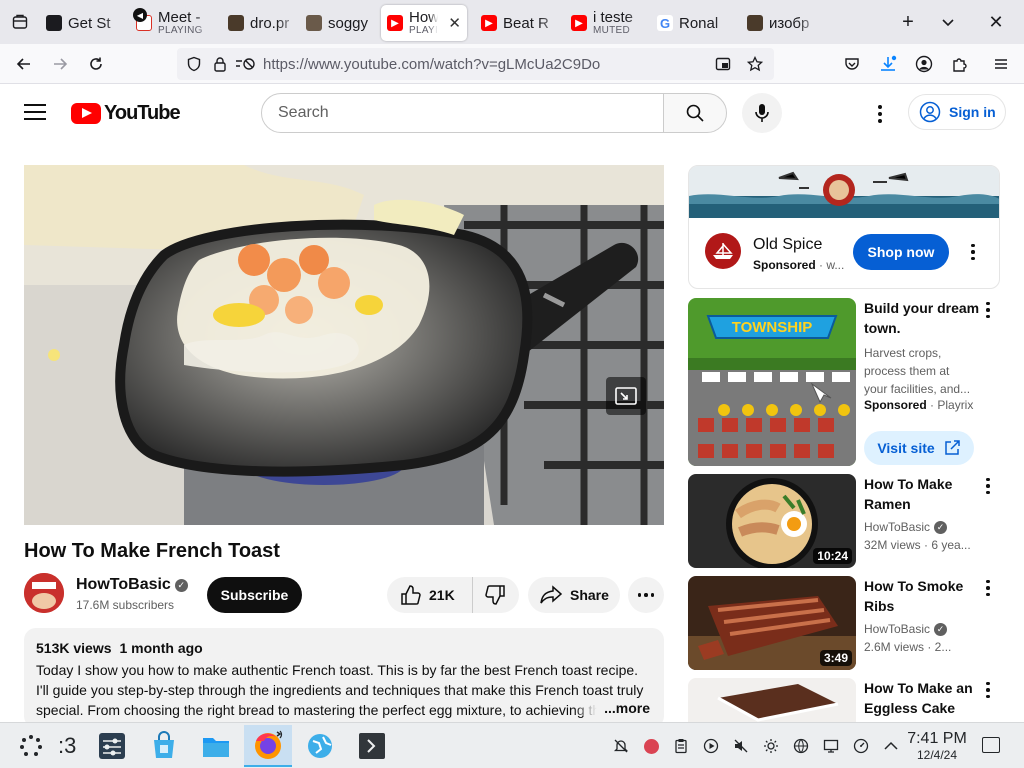 This screenshot has width=1024, height=768. I want to click on reload-button, so click(96, 64).